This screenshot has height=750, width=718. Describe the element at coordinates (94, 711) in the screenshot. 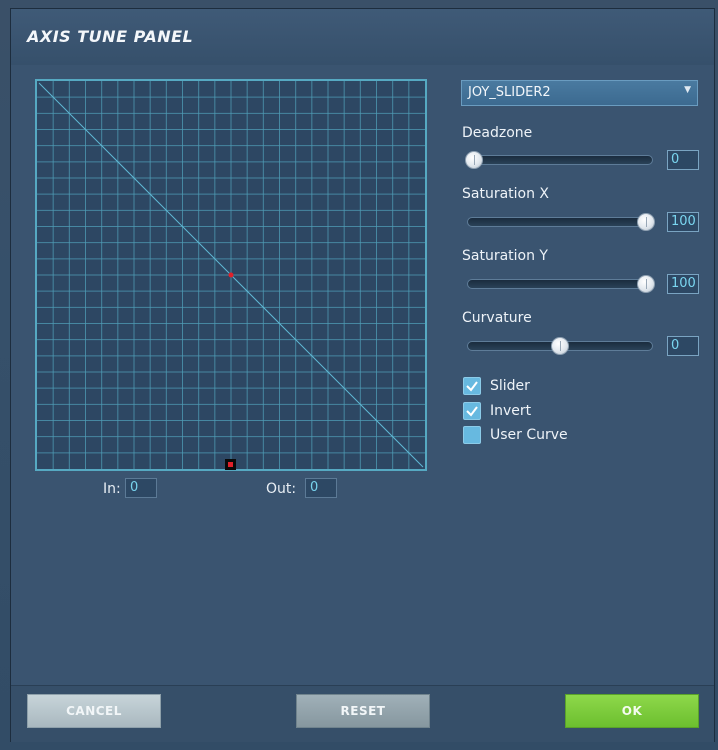

I see `cancel-button: CANCEL` at that location.